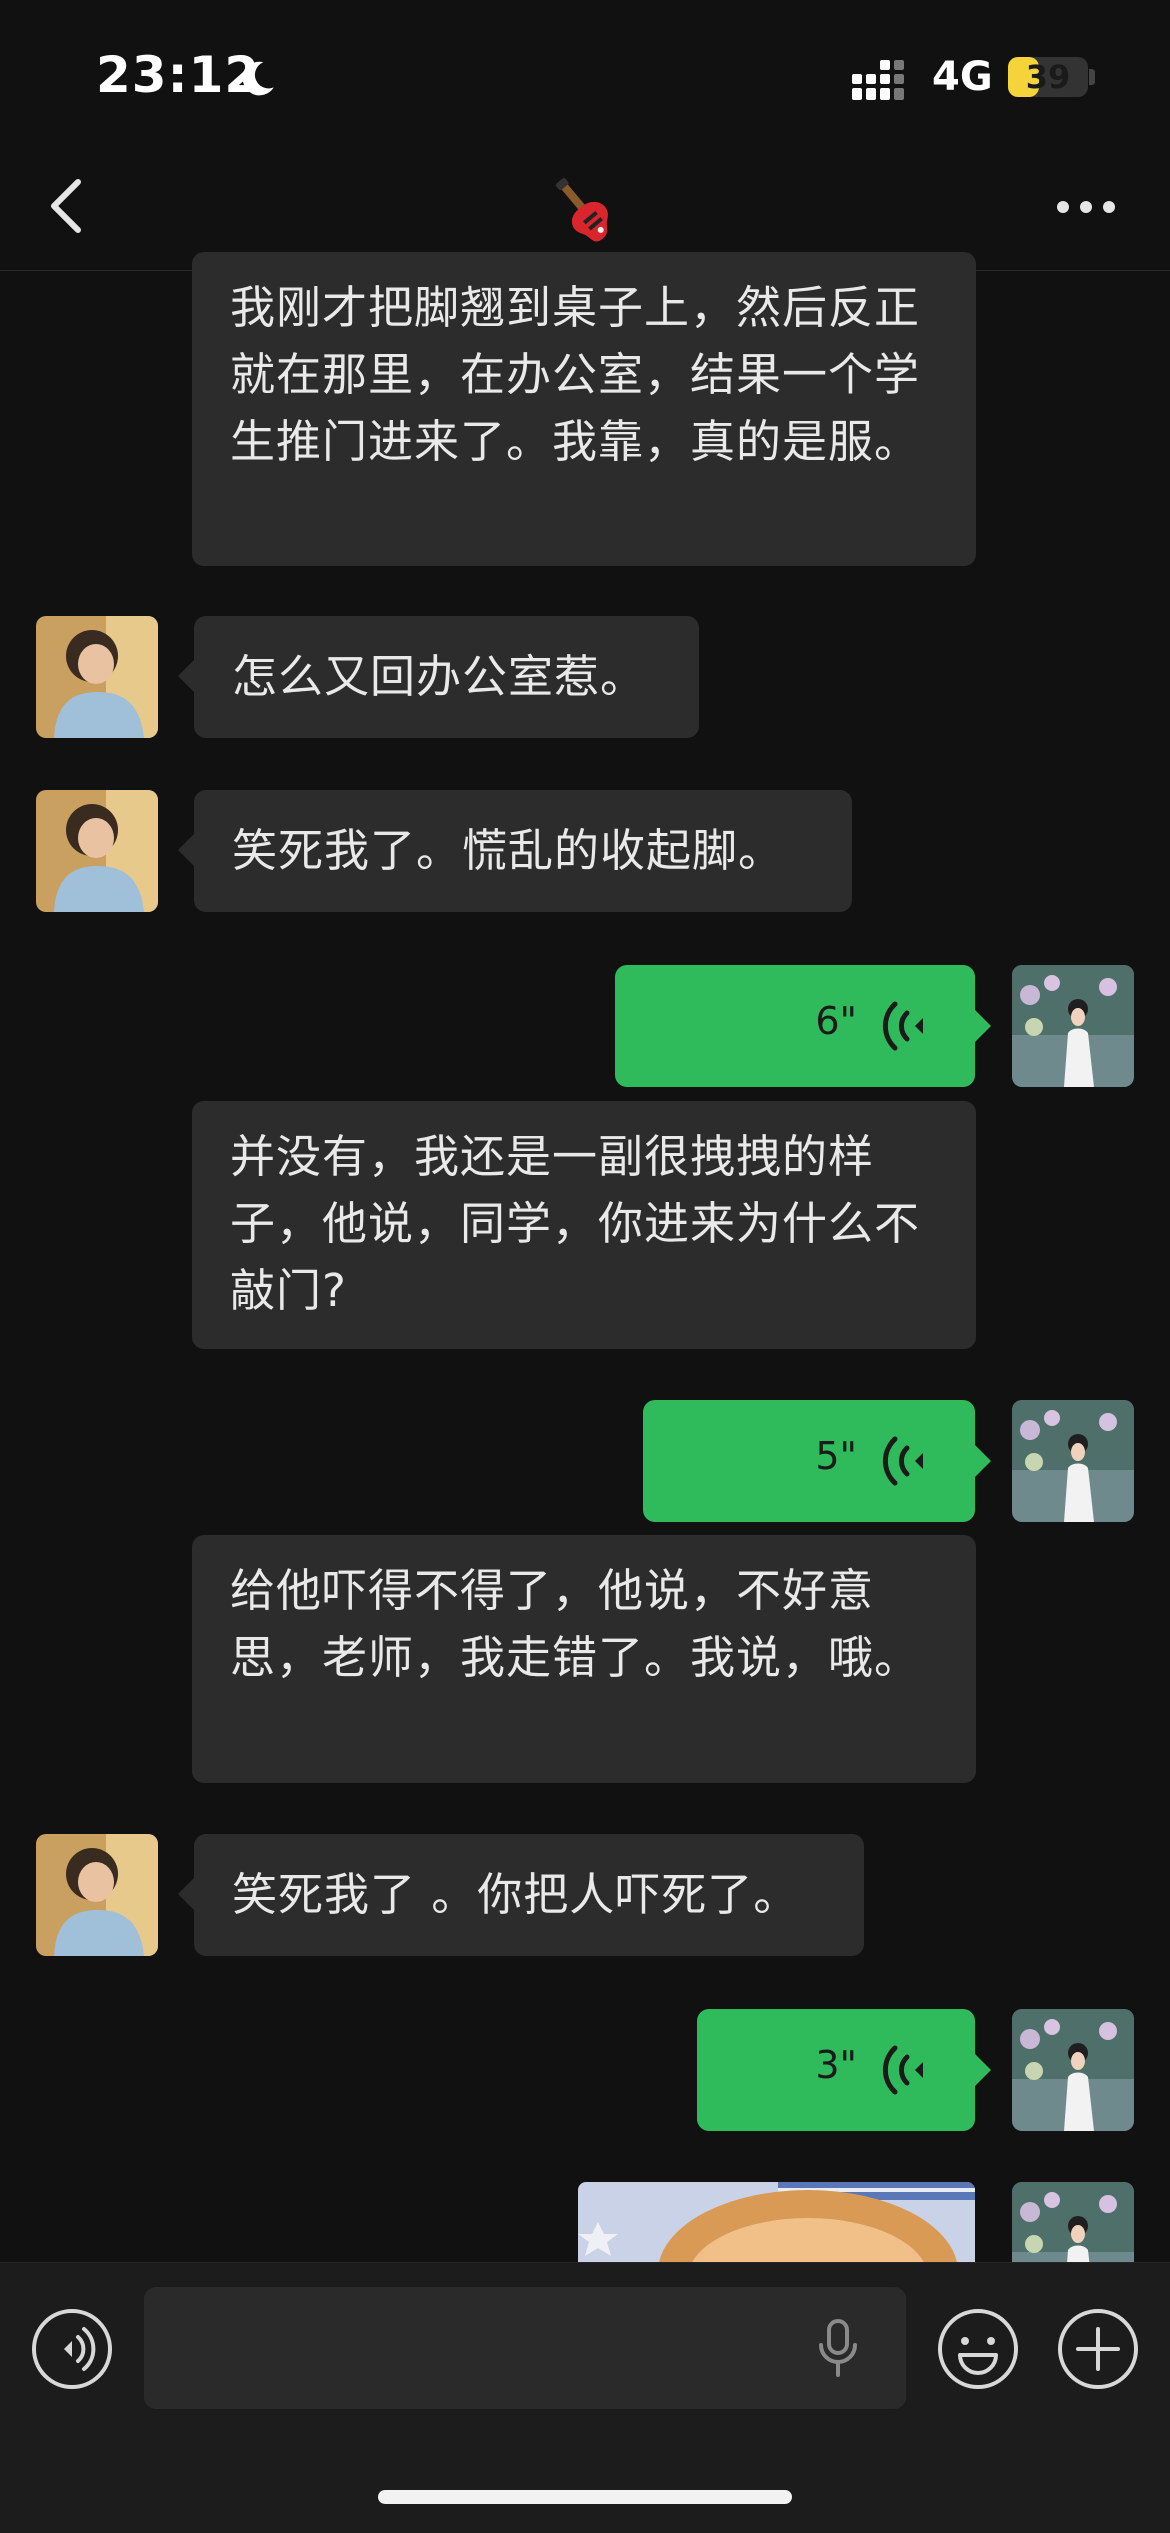 Image resolution: width=1170 pixels, height=2533 pixels. I want to click on chevron-left-icon, so click(66, 206).